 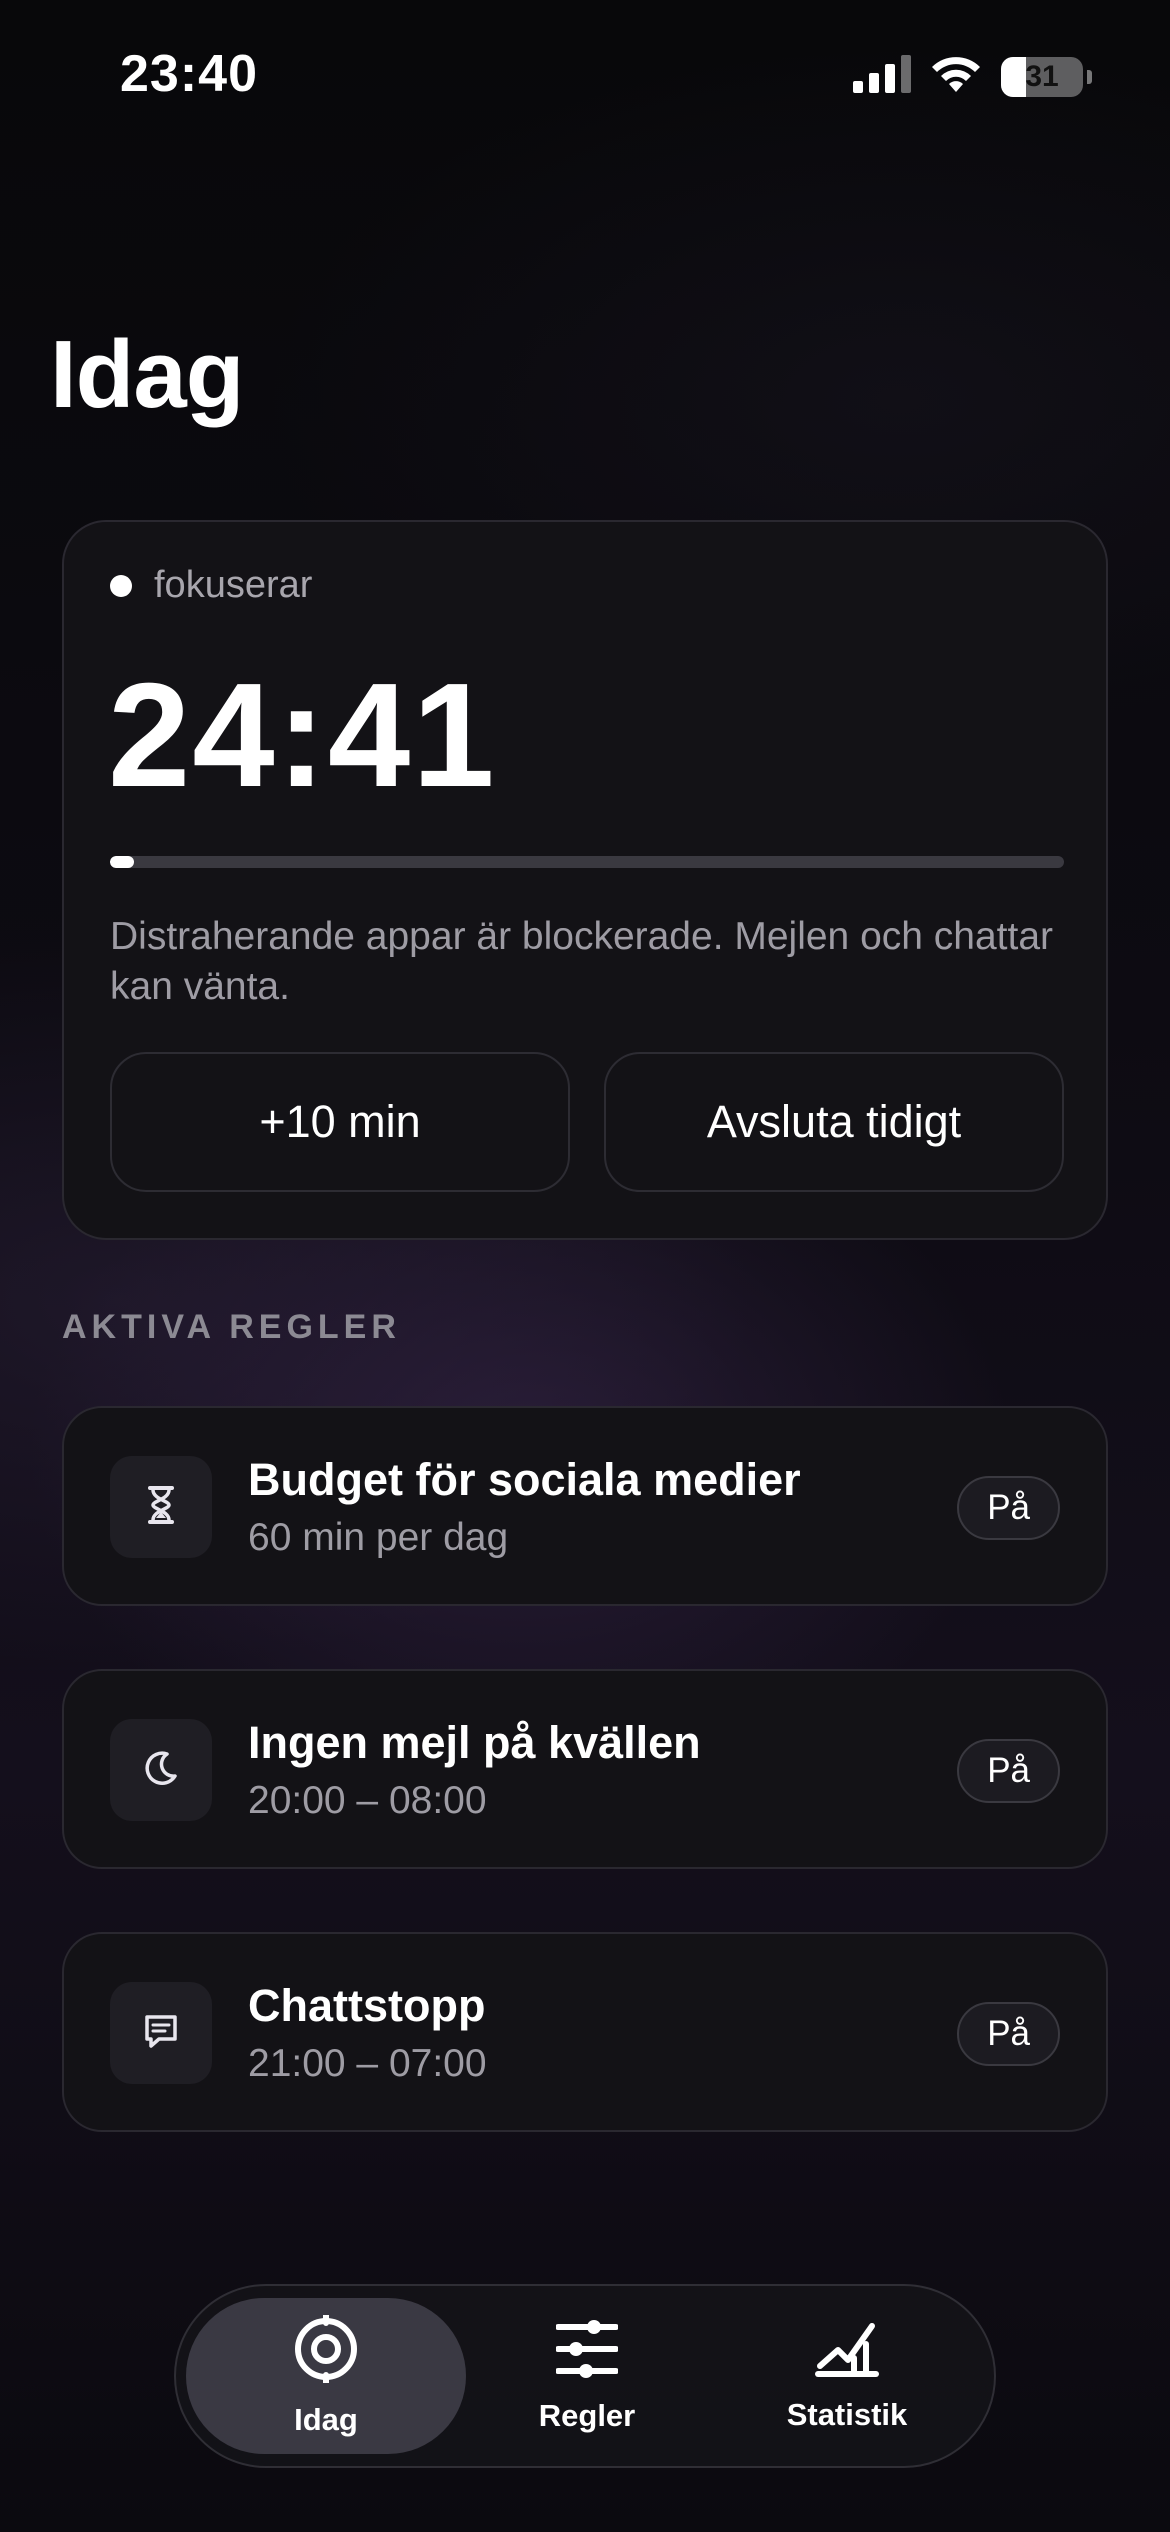 I want to click on focus-progress-fill, so click(x=122, y=862).